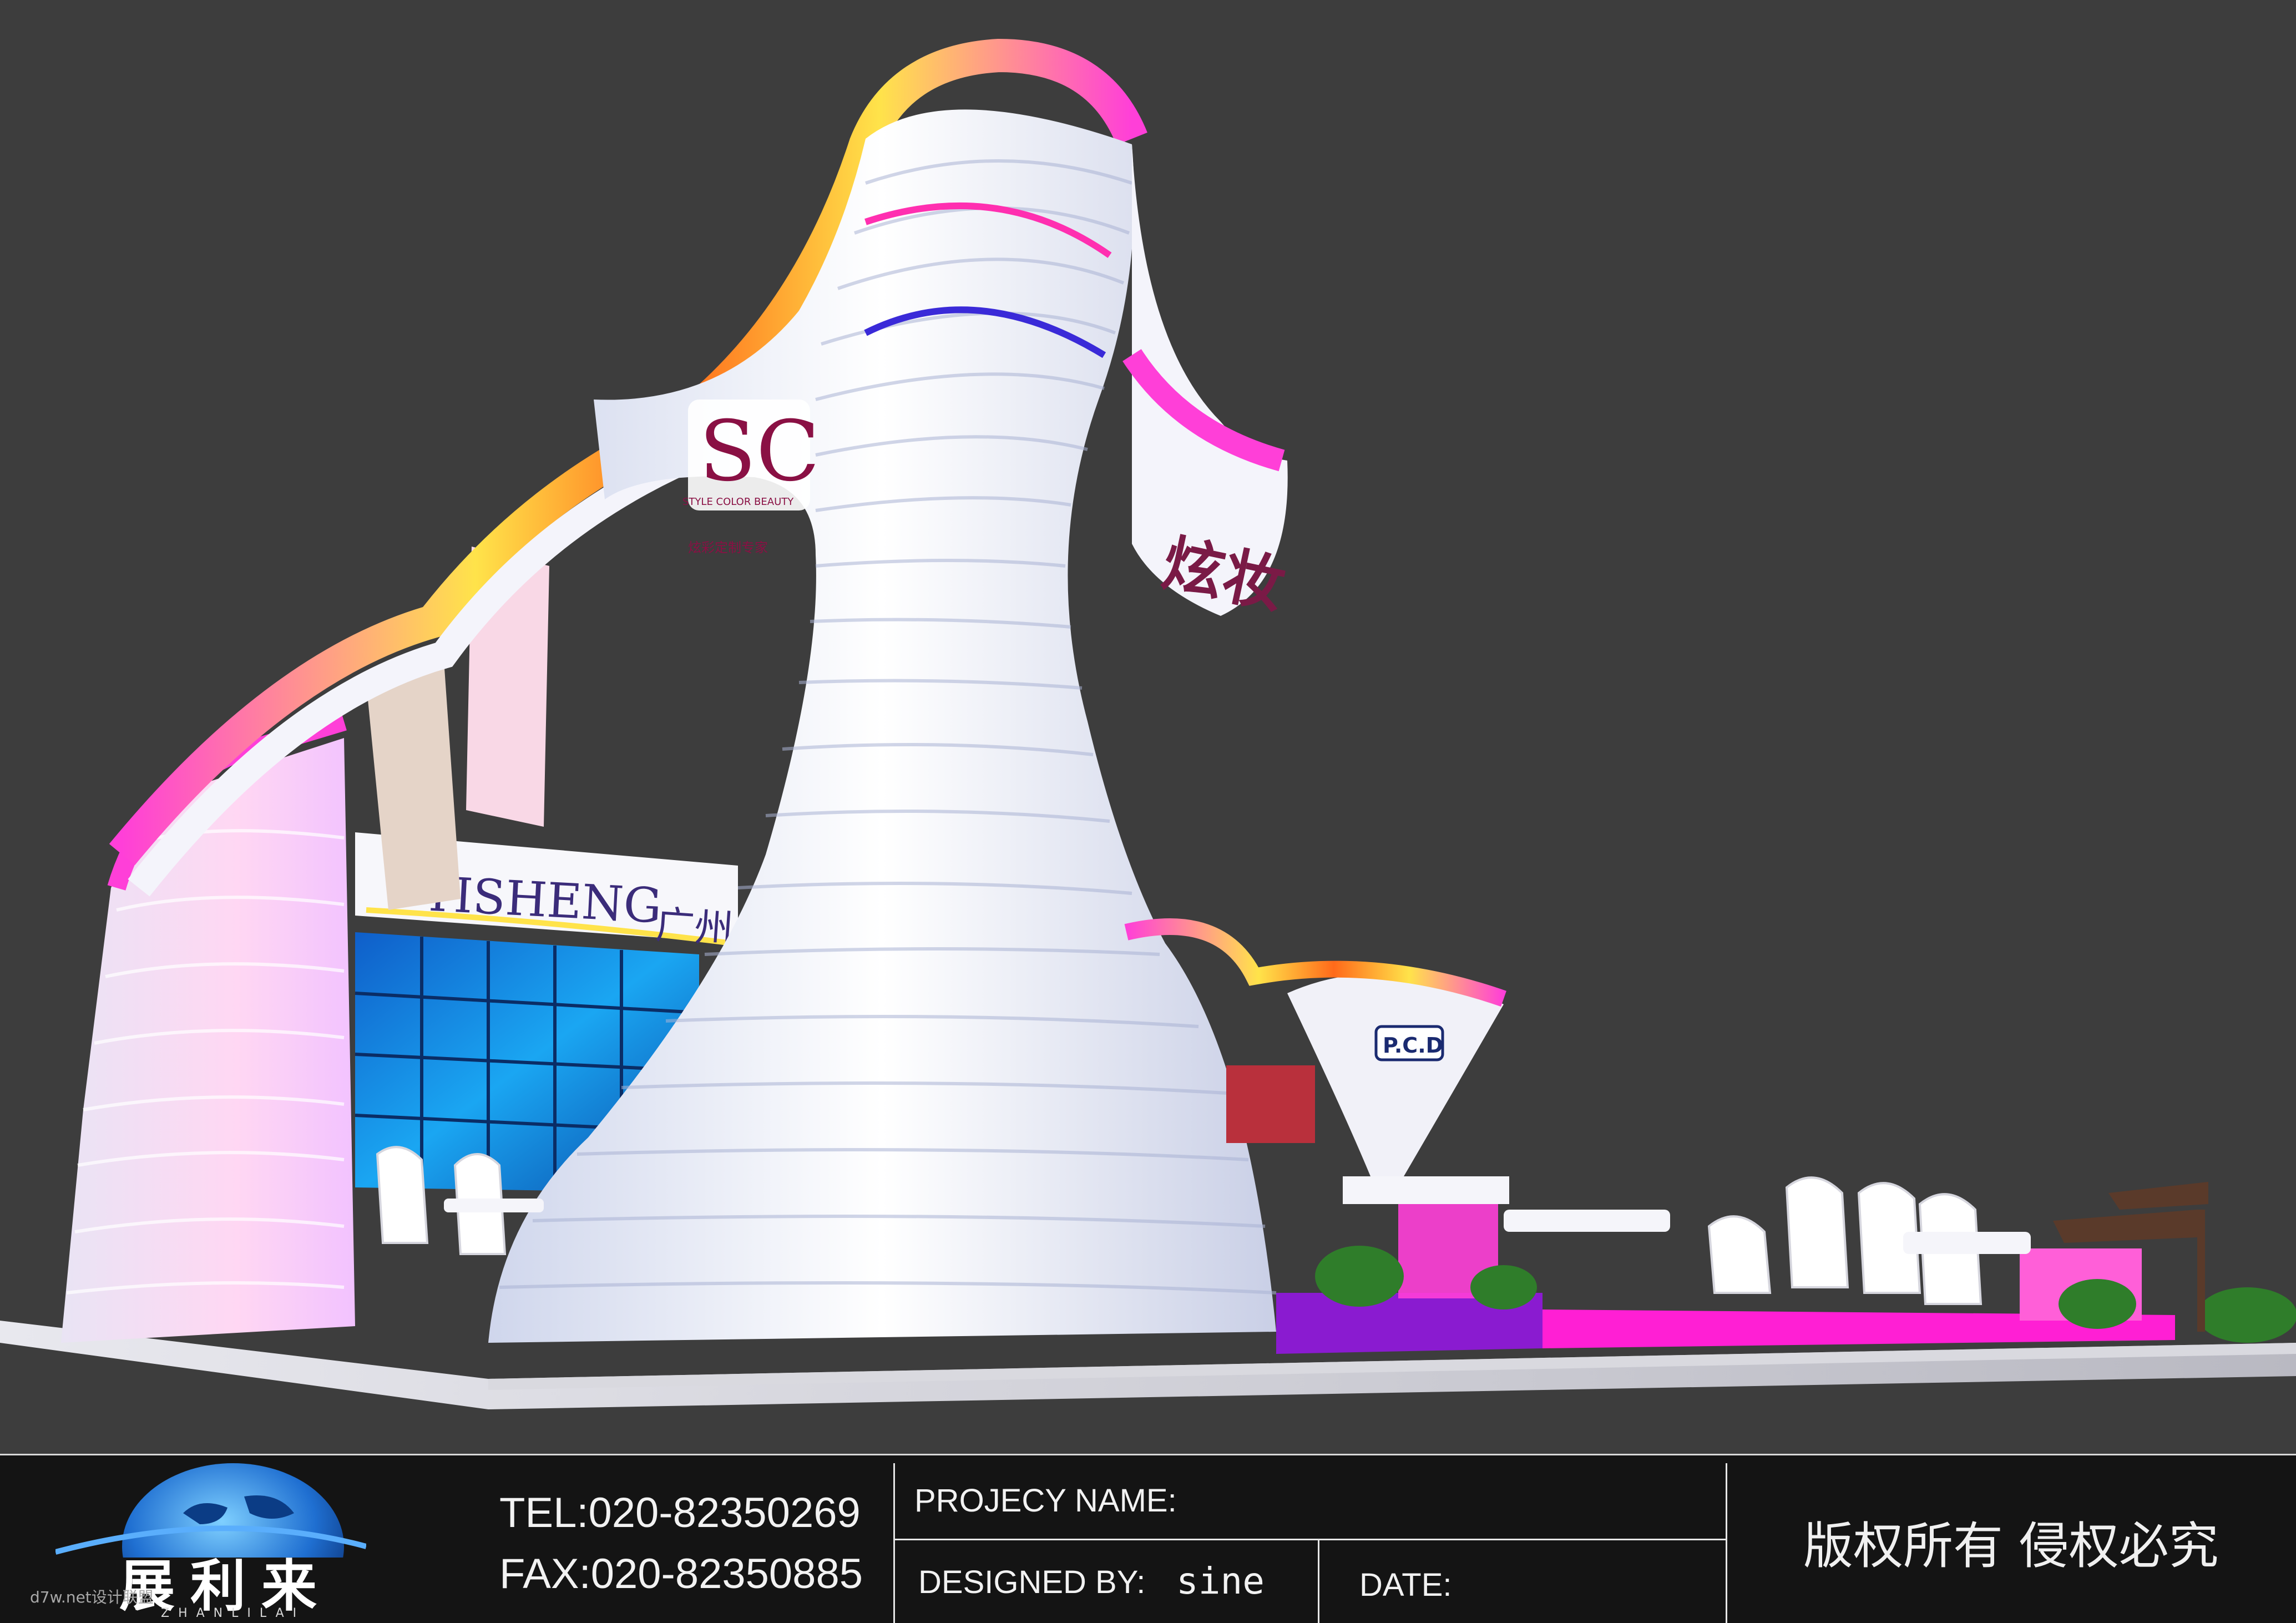 The height and width of the screenshot is (1623, 2296). What do you see at coordinates (1045, 1501) in the screenshot?
I see `project-name-label: PROJECY NAME:` at bounding box center [1045, 1501].